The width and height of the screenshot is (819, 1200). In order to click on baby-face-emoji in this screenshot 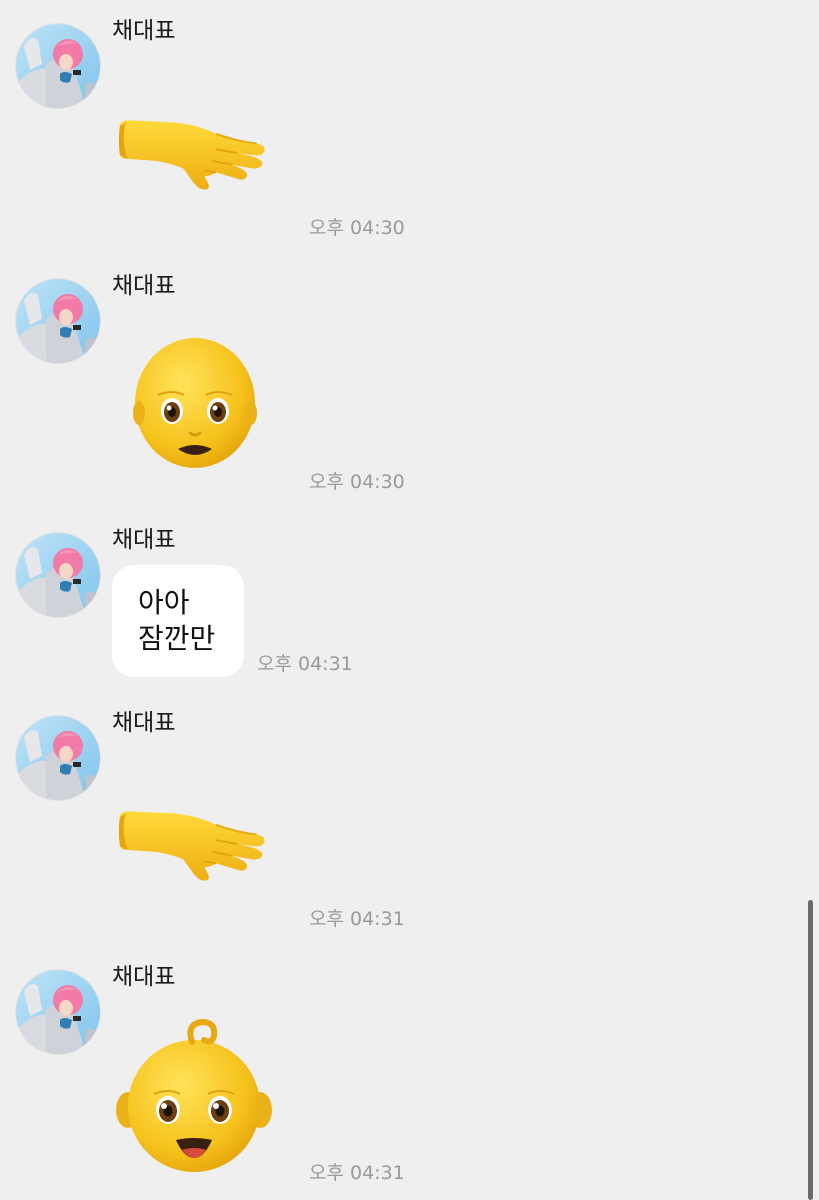, I will do `click(194, 1096)`.